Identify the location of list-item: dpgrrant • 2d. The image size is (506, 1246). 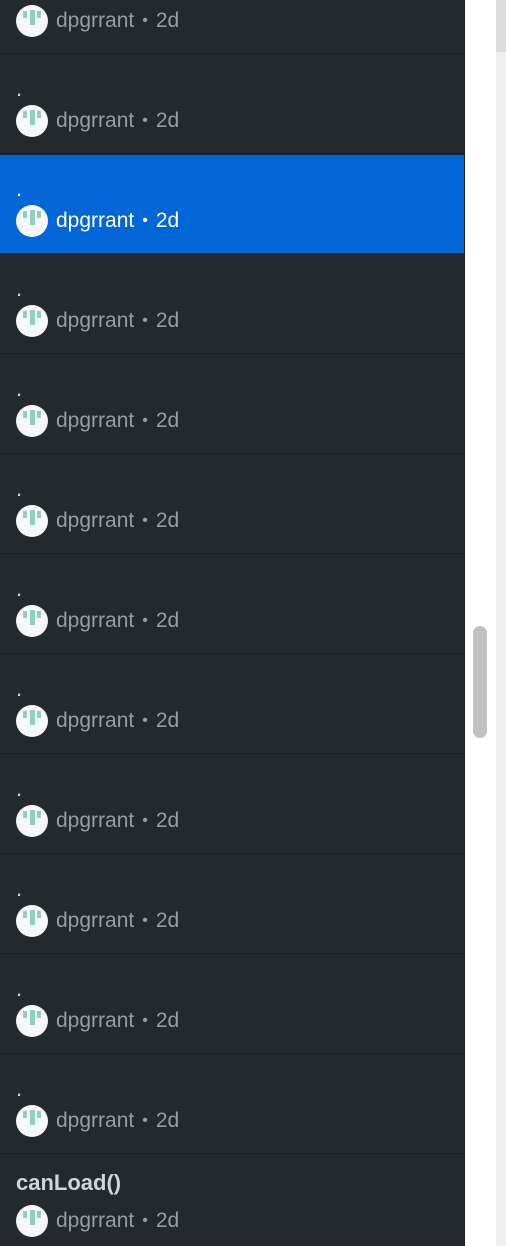
(232, 27).